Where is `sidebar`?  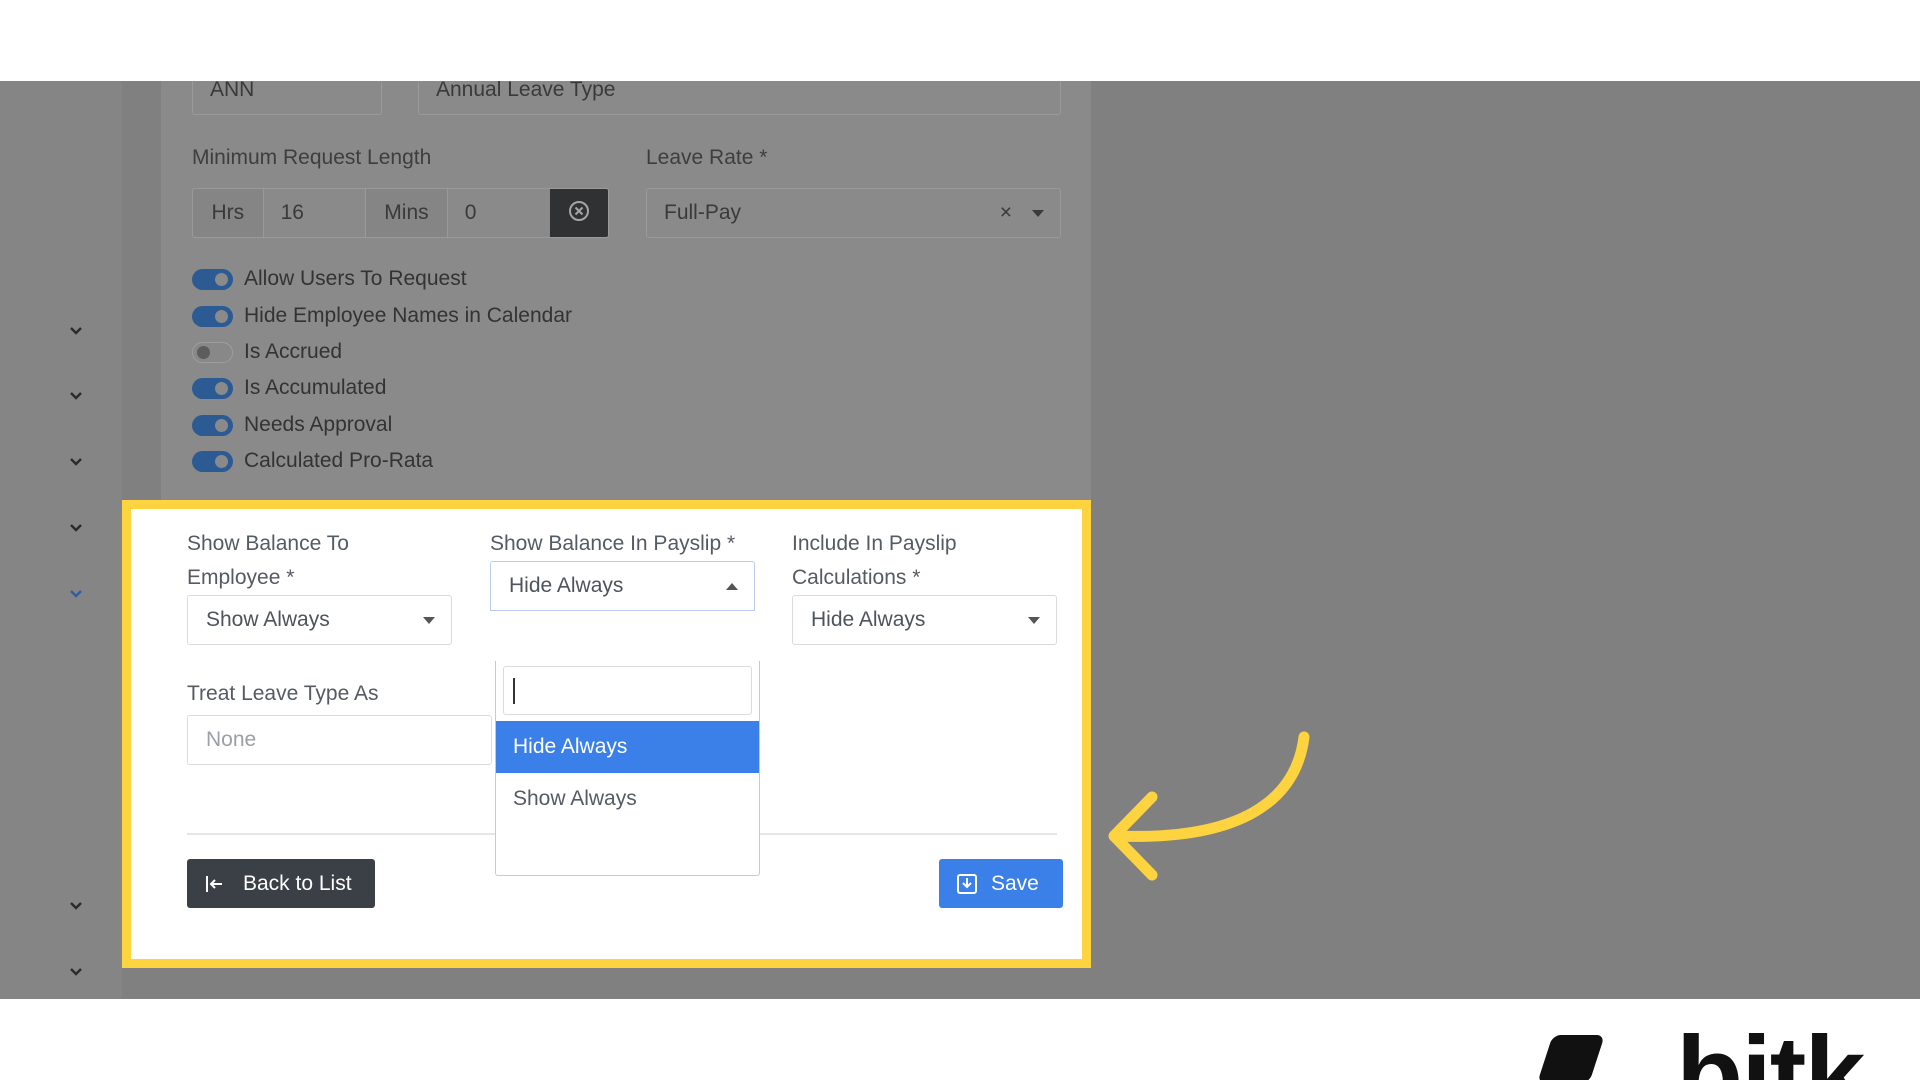
sidebar is located at coordinates (61, 540).